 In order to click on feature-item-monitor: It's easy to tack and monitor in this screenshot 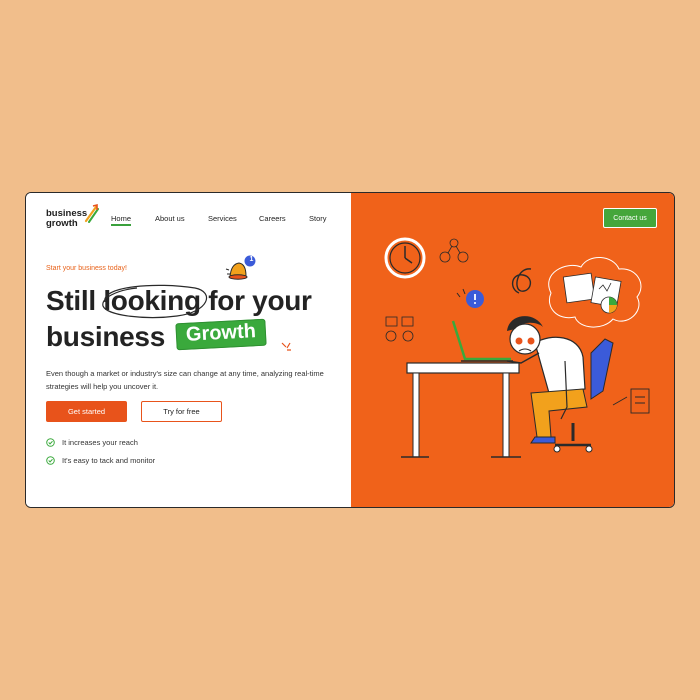, I will do `click(100, 460)`.